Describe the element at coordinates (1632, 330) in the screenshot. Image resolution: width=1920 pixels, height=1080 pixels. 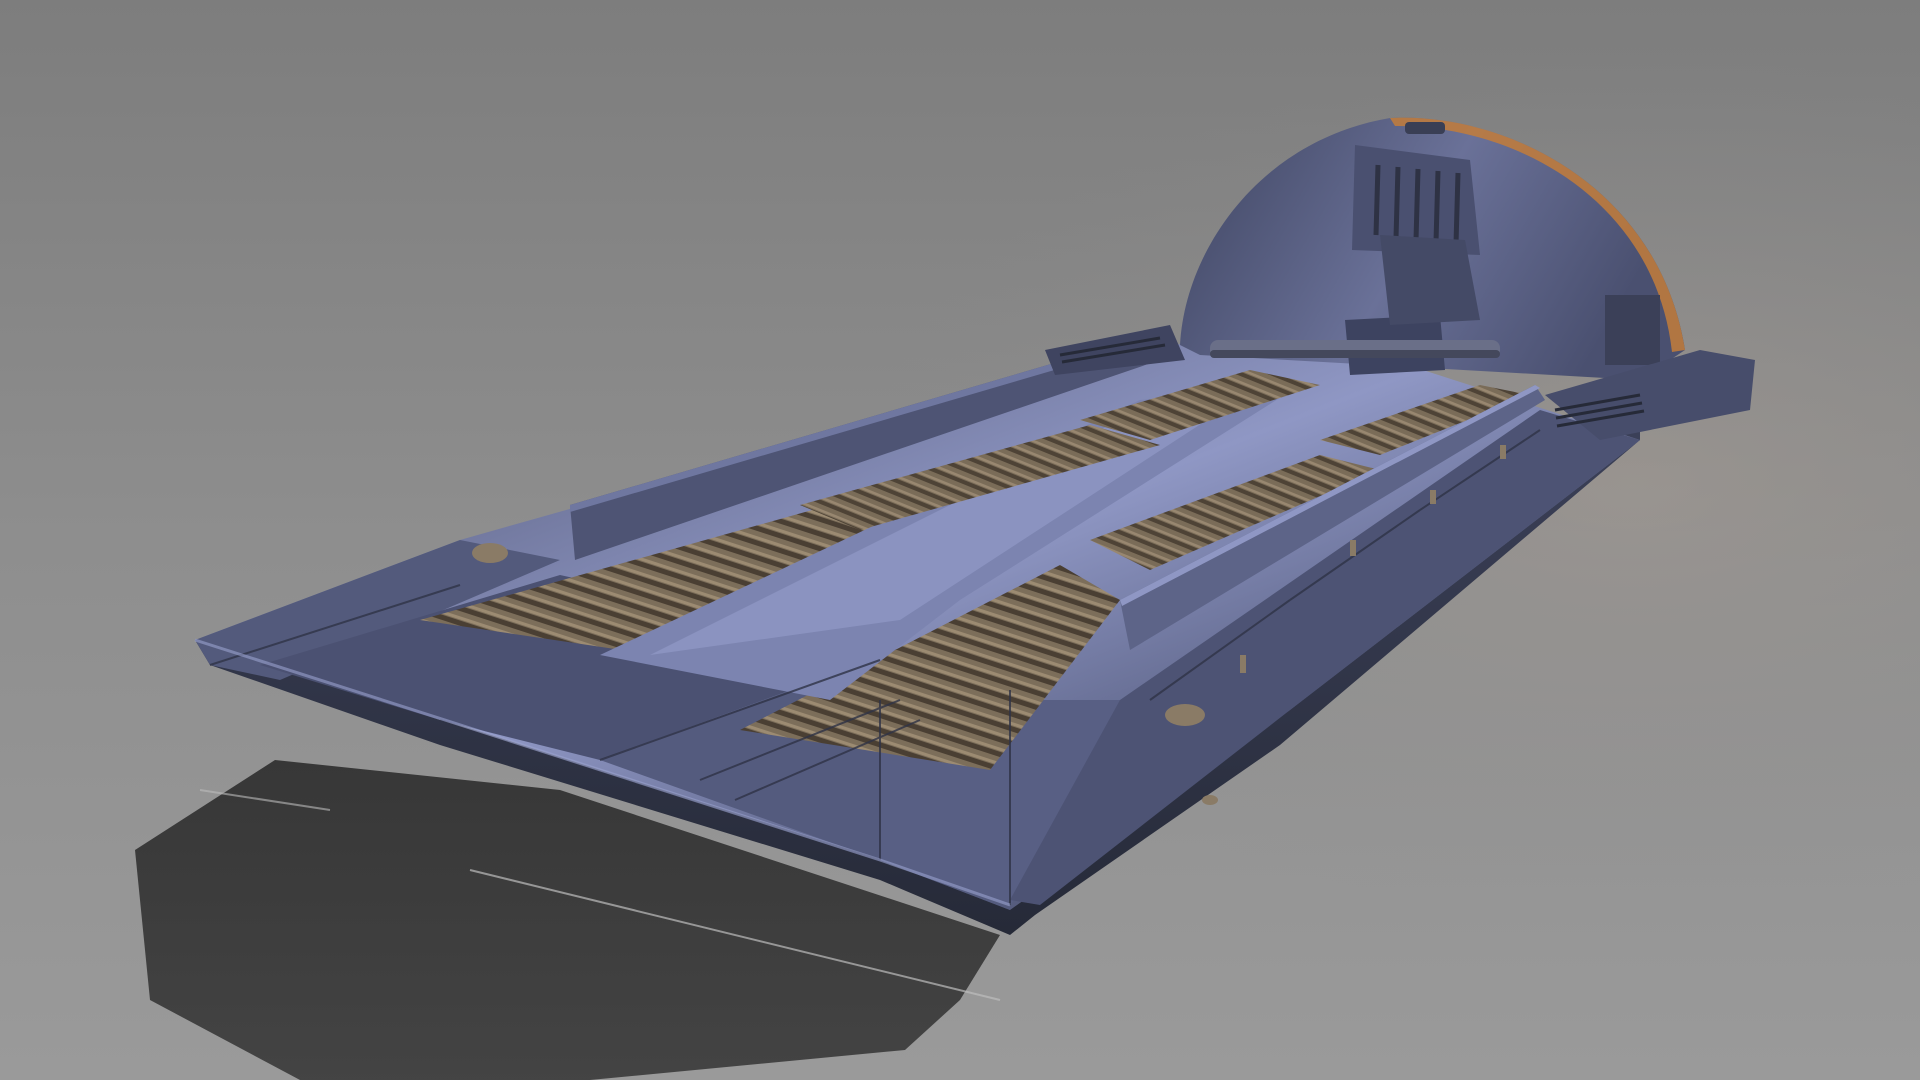
I see `dome-side-box` at that location.